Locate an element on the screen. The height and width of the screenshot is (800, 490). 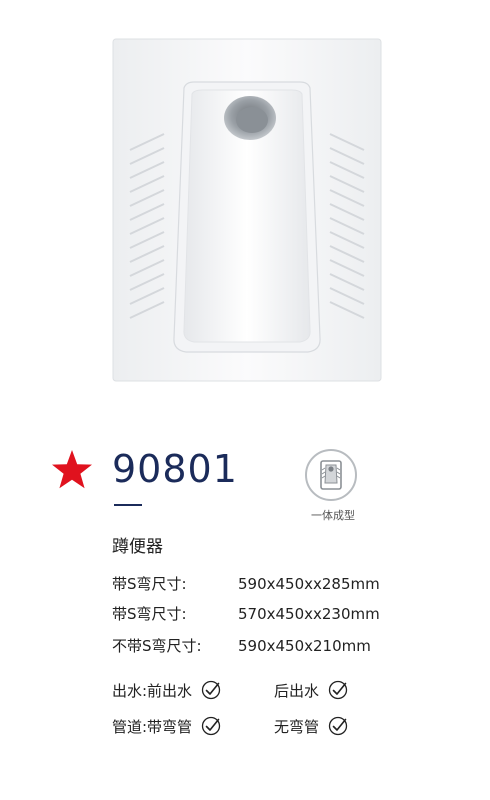
toilet-badge-icon is located at coordinates (331, 475).